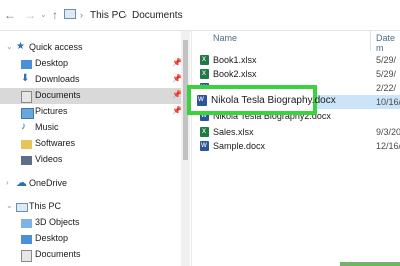  What do you see at coordinates (370, 41) in the screenshot?
I see `column-divider` at bounding box center [370, 41].